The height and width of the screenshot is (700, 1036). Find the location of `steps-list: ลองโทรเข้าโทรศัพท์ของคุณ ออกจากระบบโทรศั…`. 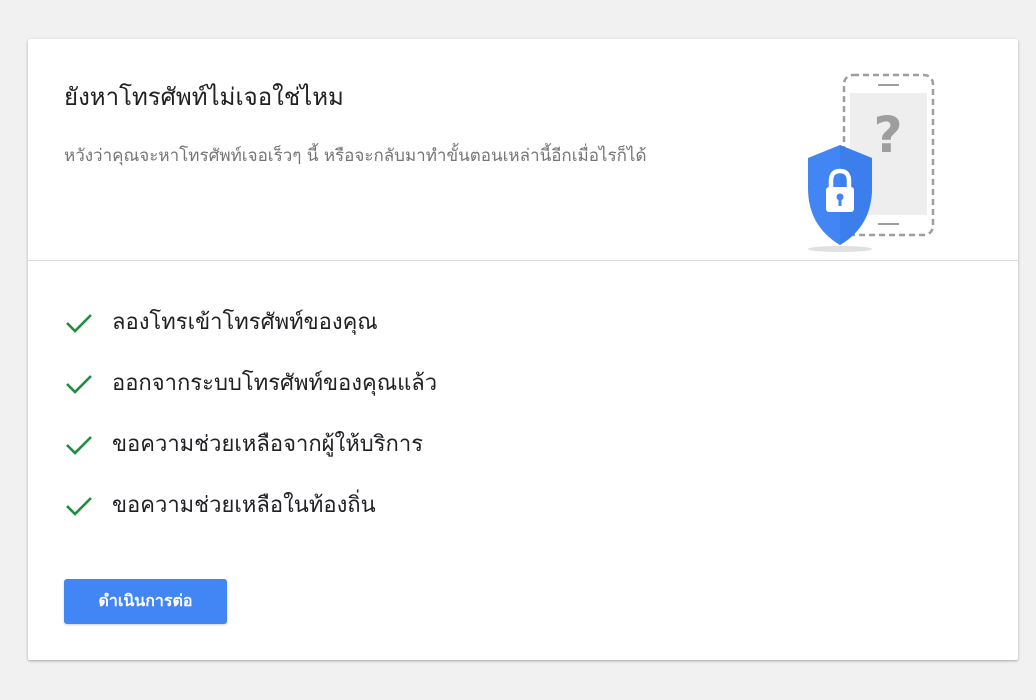

steps-list: ลองโทรเข้าโทรศัพท์ของคุณ ออกจากระบบโทรศั… is located at coordinates (250, 425).